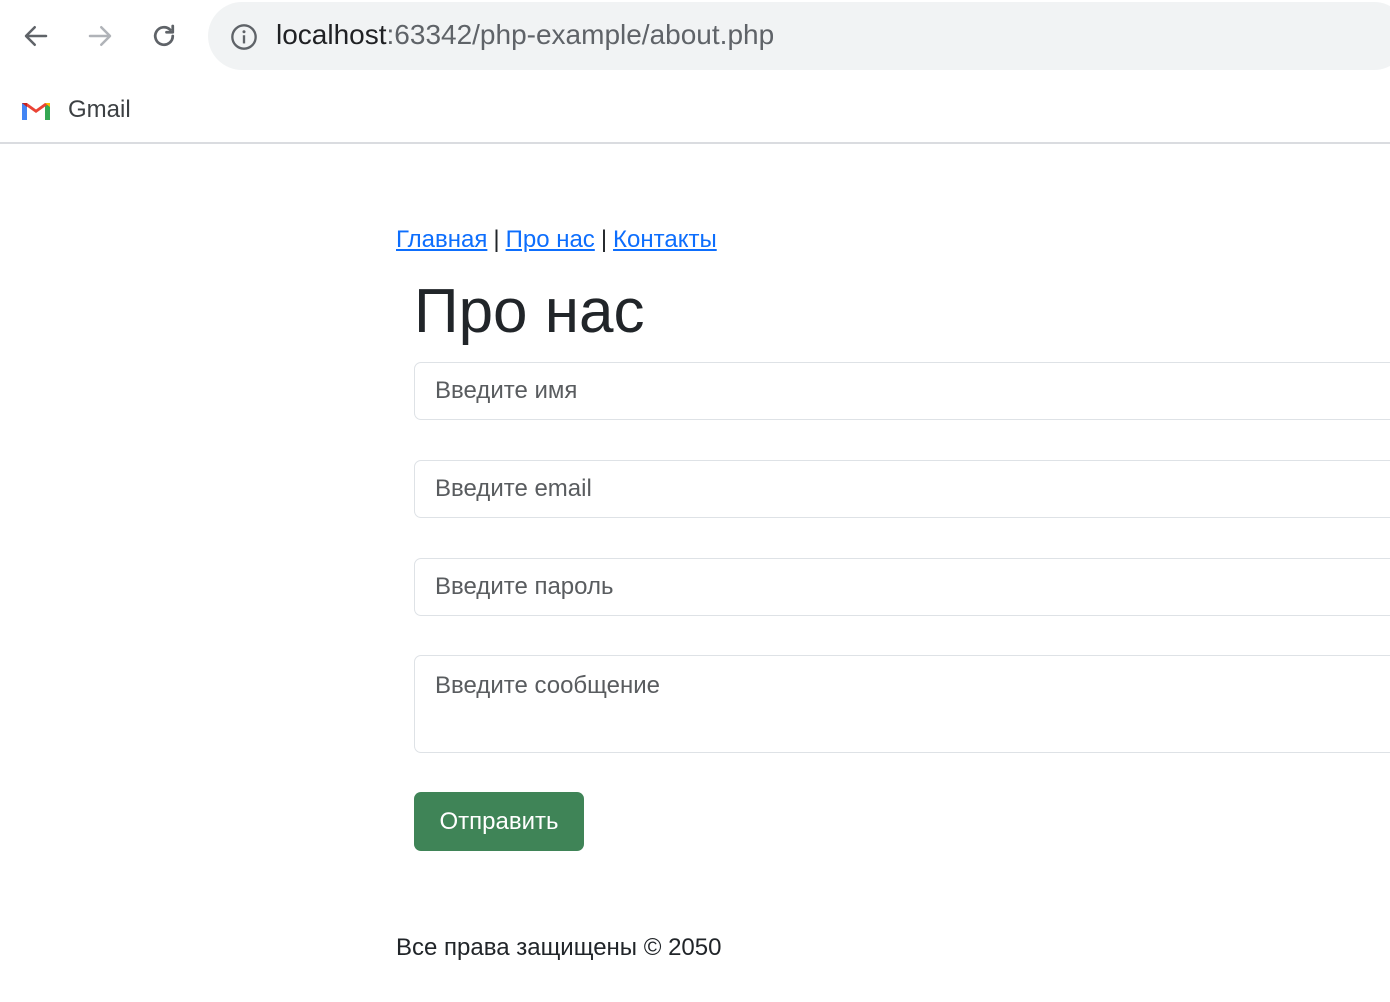  I want to click on bookmark-gmail: Gmail, so click(75, 110).